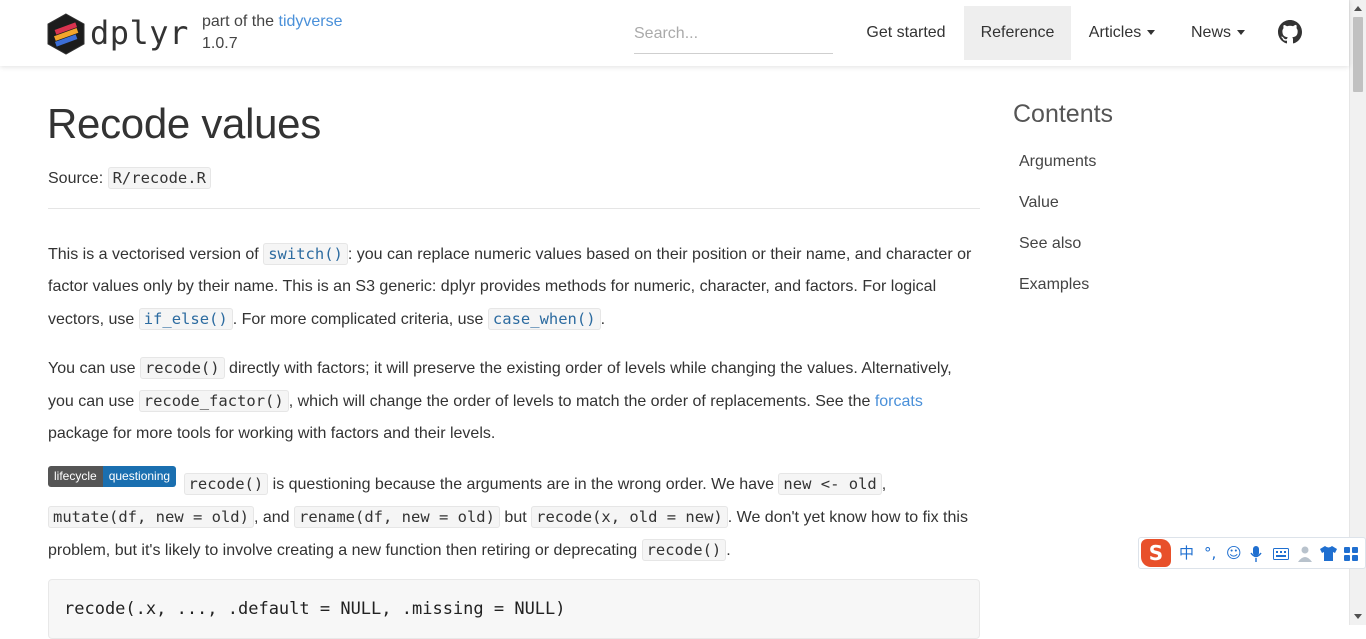 The image size is (1366, 639). I want to click on grid-icon, so click(1351, 554).